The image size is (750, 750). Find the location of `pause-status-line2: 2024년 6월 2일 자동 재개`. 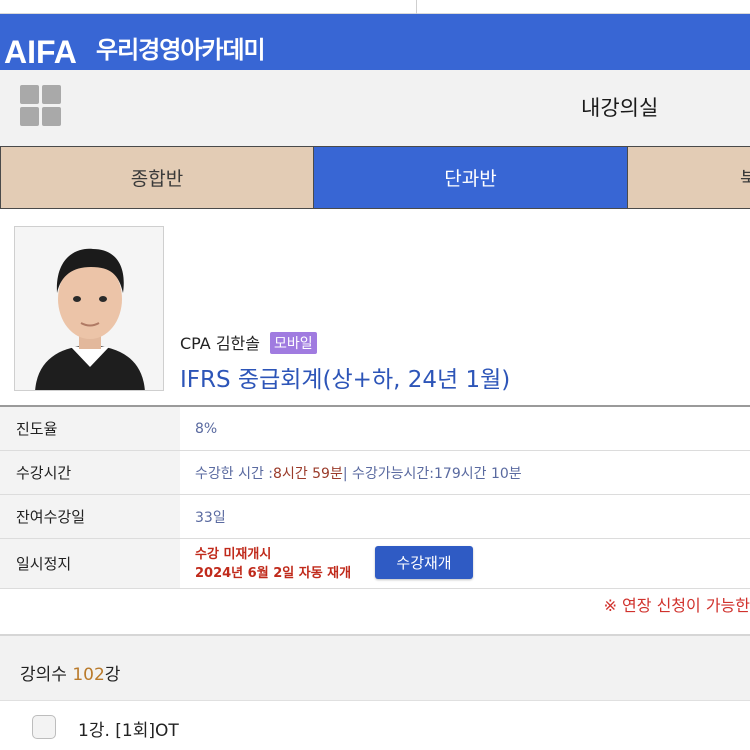

pause-status-line2: 2024년 6월 2일 자동 재개 is located at coordinates (273, 573).